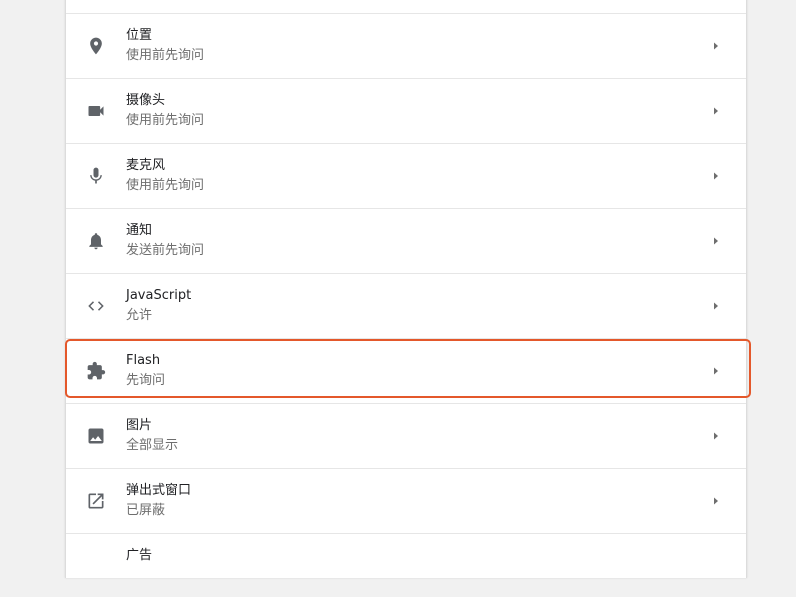 Image resolution: width=796 pixels, height=597 pixels. Describe the element at coordinates (406, 6) in the screenshot. I see `settings-row-top-partial` at that location.